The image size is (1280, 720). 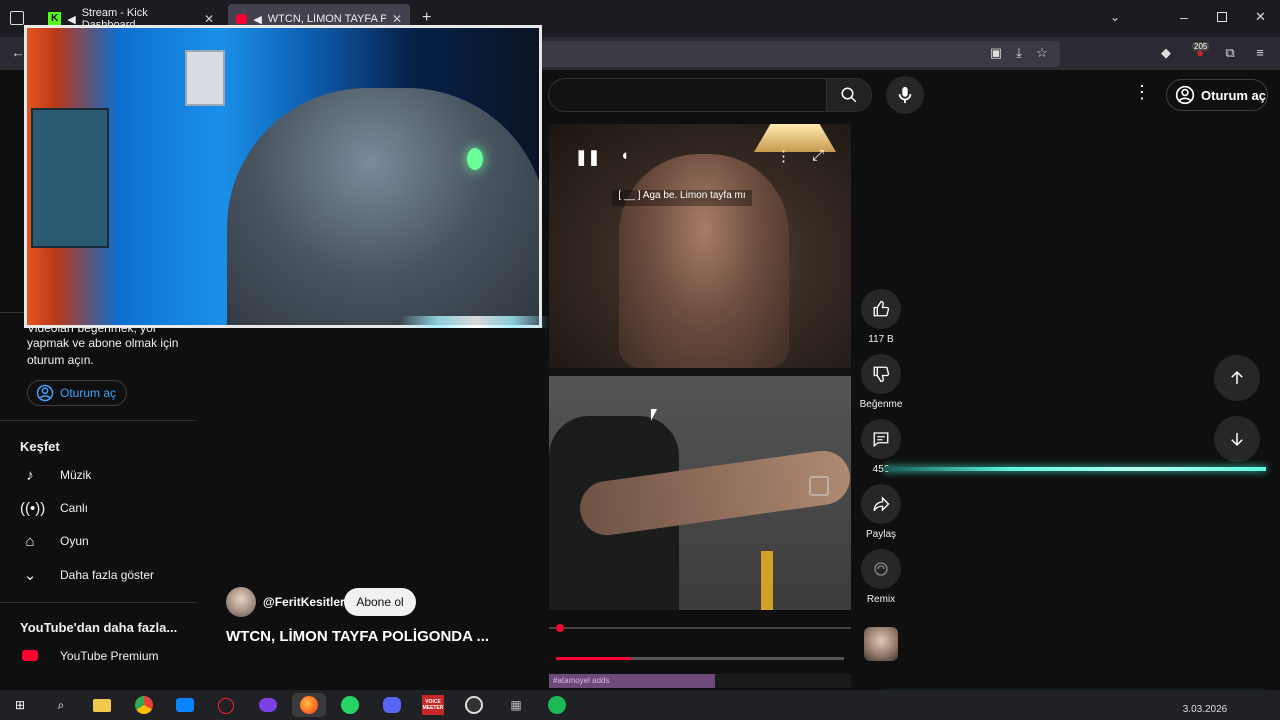 I want to click on minimize-button: –, so click(x=1184, y=17).